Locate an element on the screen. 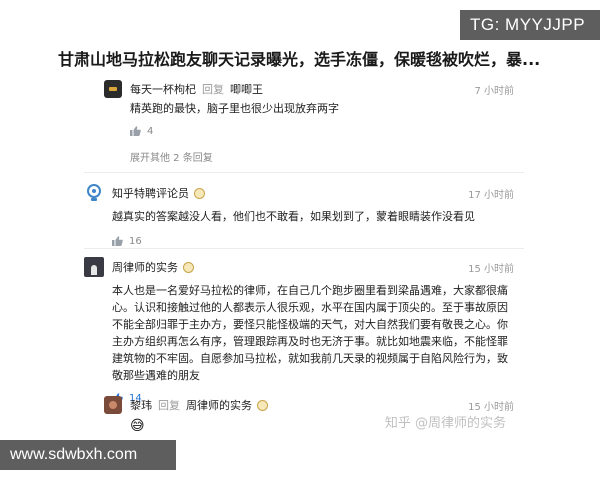 The height and width of the screenshot is (480, 600). robot-avatar-icon is located at coordinates (94, 192).